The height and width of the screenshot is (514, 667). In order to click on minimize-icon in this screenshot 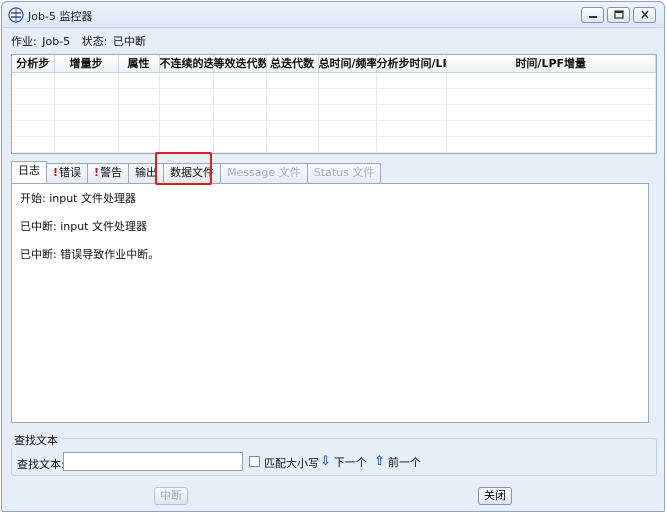, I will do `click(593, 17)`.